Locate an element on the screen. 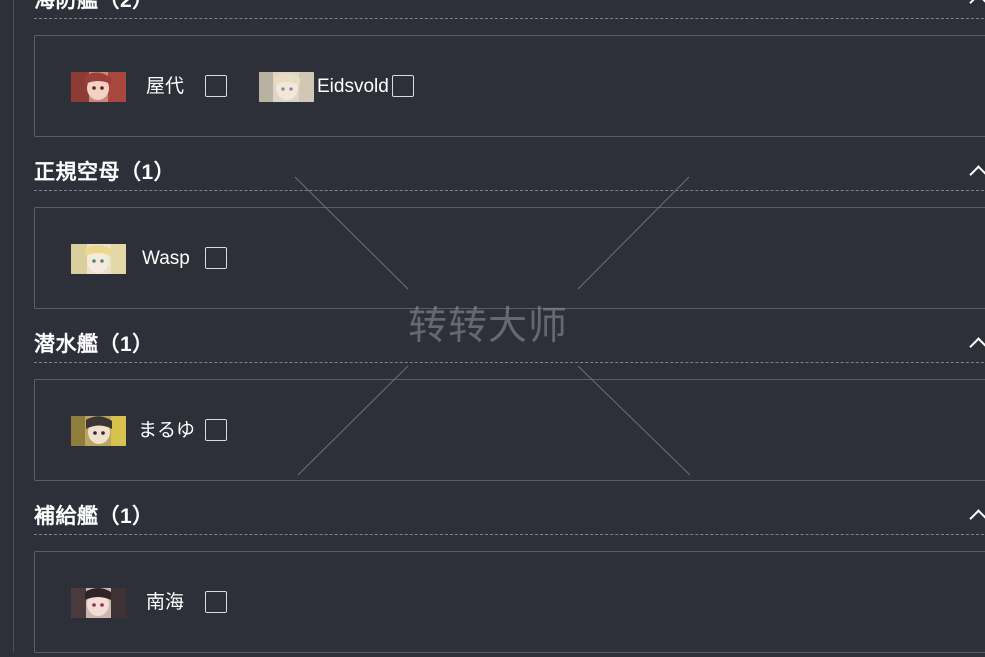  ship-portrait-yashiro is located at coordinates (98, 87).